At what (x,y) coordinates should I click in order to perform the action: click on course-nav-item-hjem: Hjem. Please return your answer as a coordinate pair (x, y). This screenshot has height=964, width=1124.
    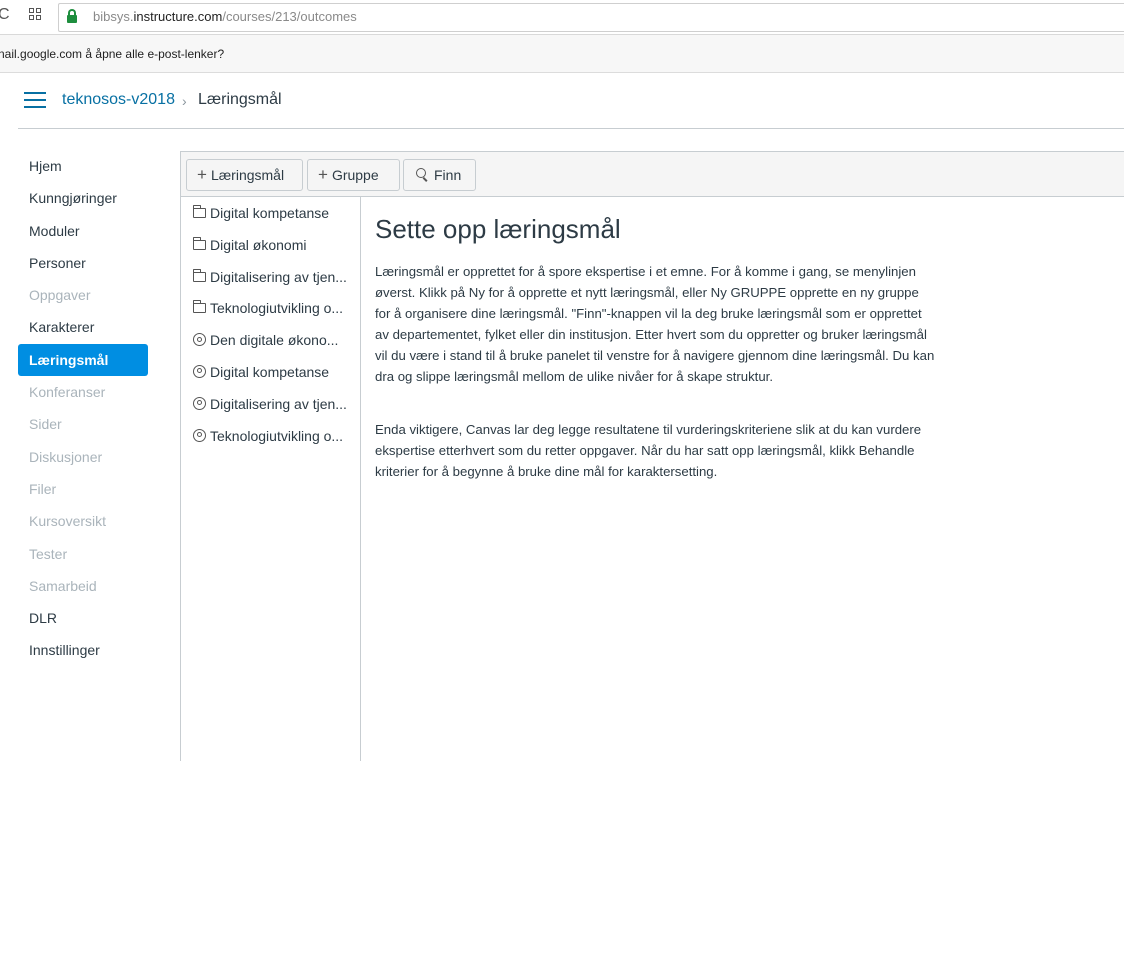
    Looking at the image, I should click on (83, 166).